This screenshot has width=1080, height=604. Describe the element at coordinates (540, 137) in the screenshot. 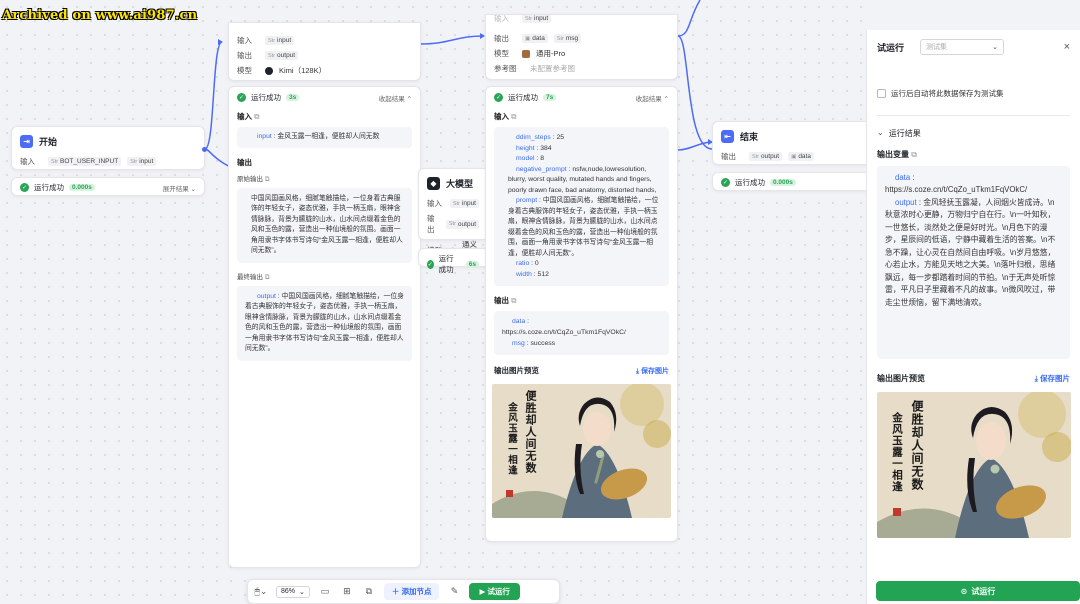

I see `param-row: ddim_steps : 25` at that location.